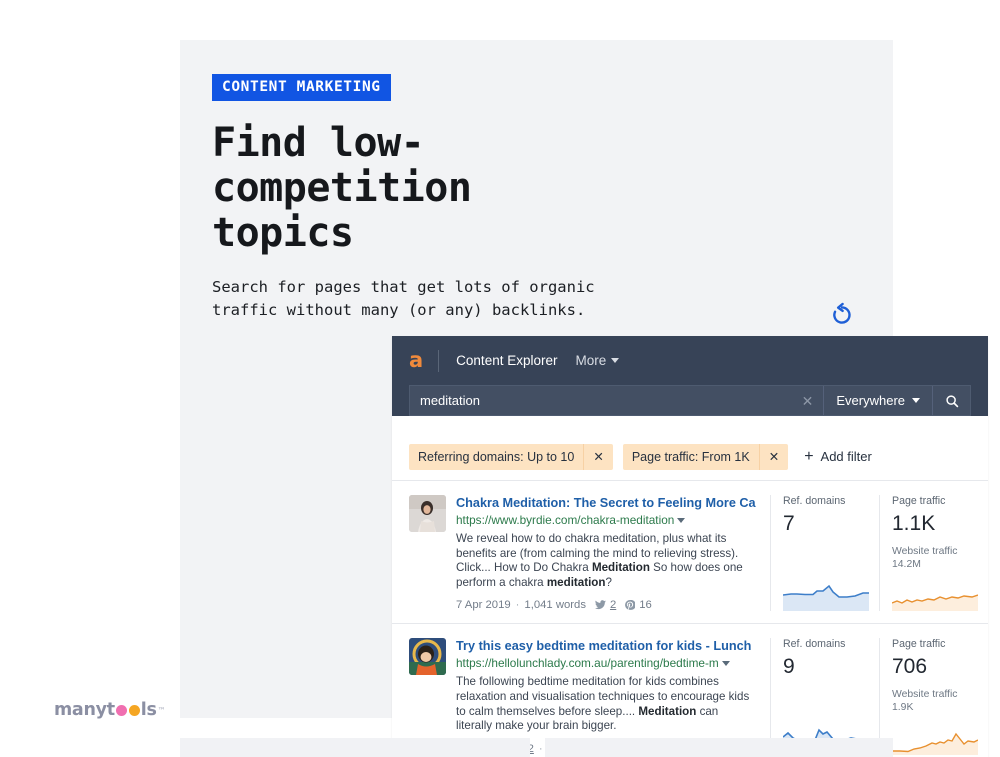 This screenshot has height=757, width=1000. Describe the element at coordinates (121, 710) in the screenshot. I see `logo-dot-pink-icon` at that location.